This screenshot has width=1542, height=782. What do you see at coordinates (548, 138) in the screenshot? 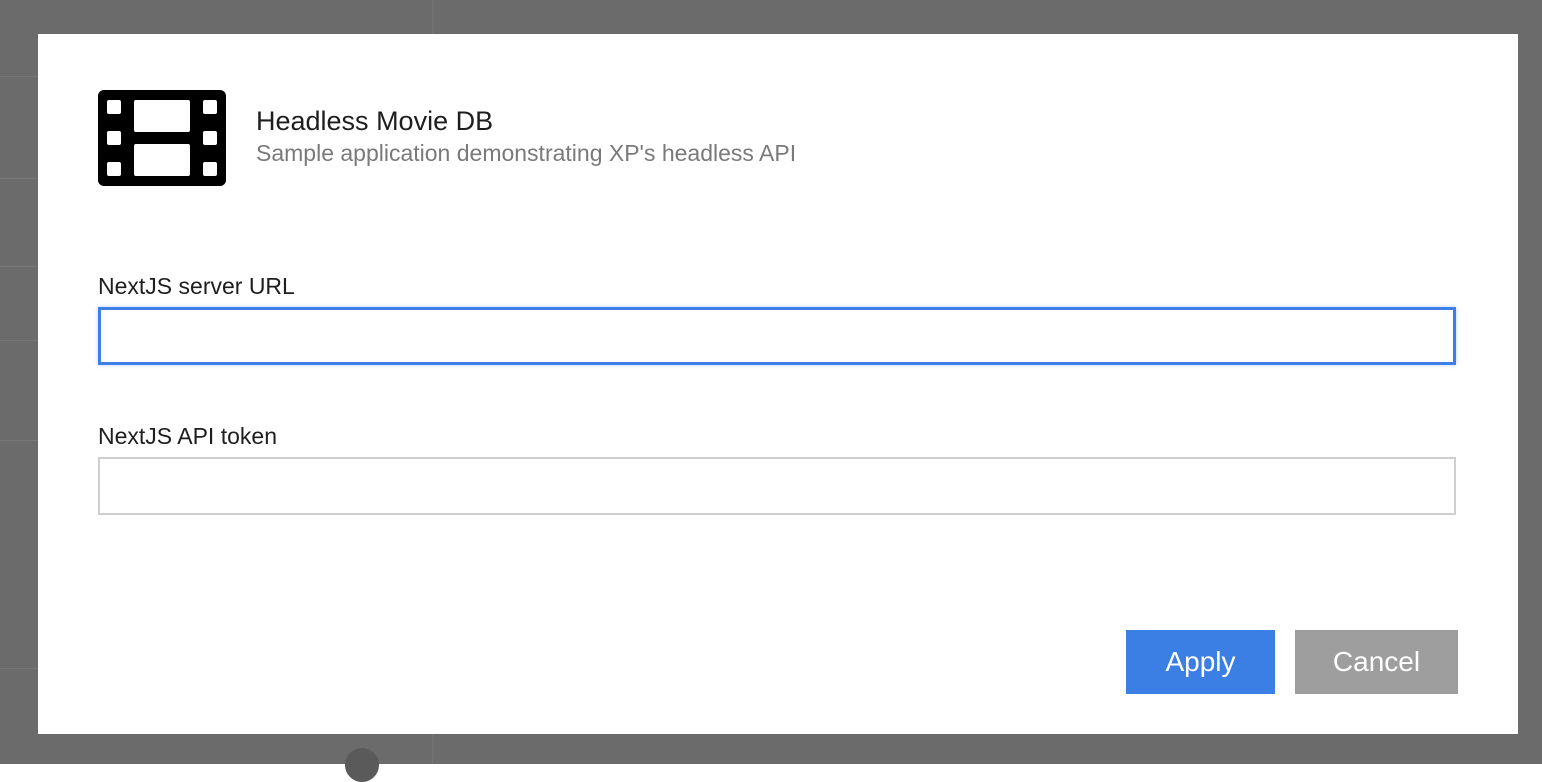
I see `app-header` at bounding box center [548, 138].